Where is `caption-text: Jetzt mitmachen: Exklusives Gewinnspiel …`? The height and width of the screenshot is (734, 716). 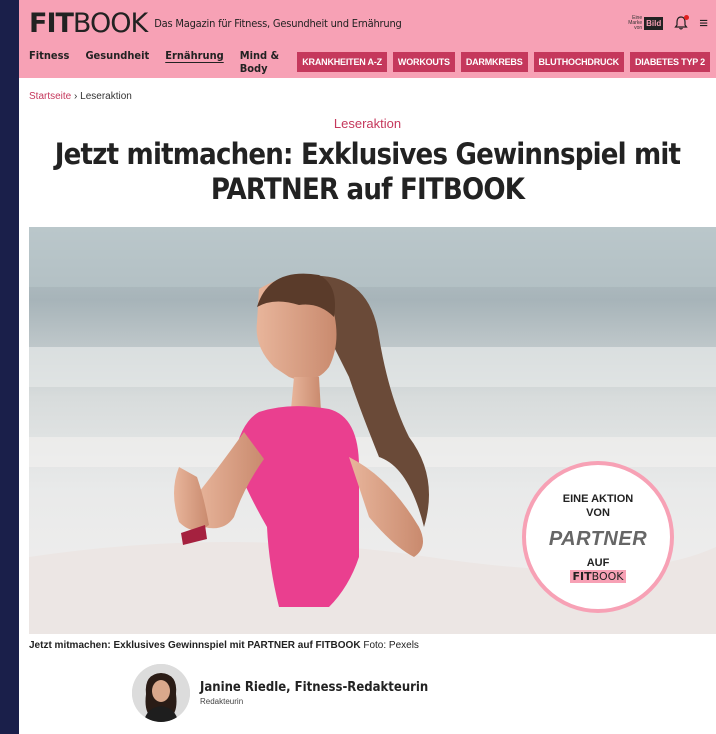 caption-text: Jetzt mitmachen: Exklusives Gewinnspiel … is located at coordinates (195, 645).